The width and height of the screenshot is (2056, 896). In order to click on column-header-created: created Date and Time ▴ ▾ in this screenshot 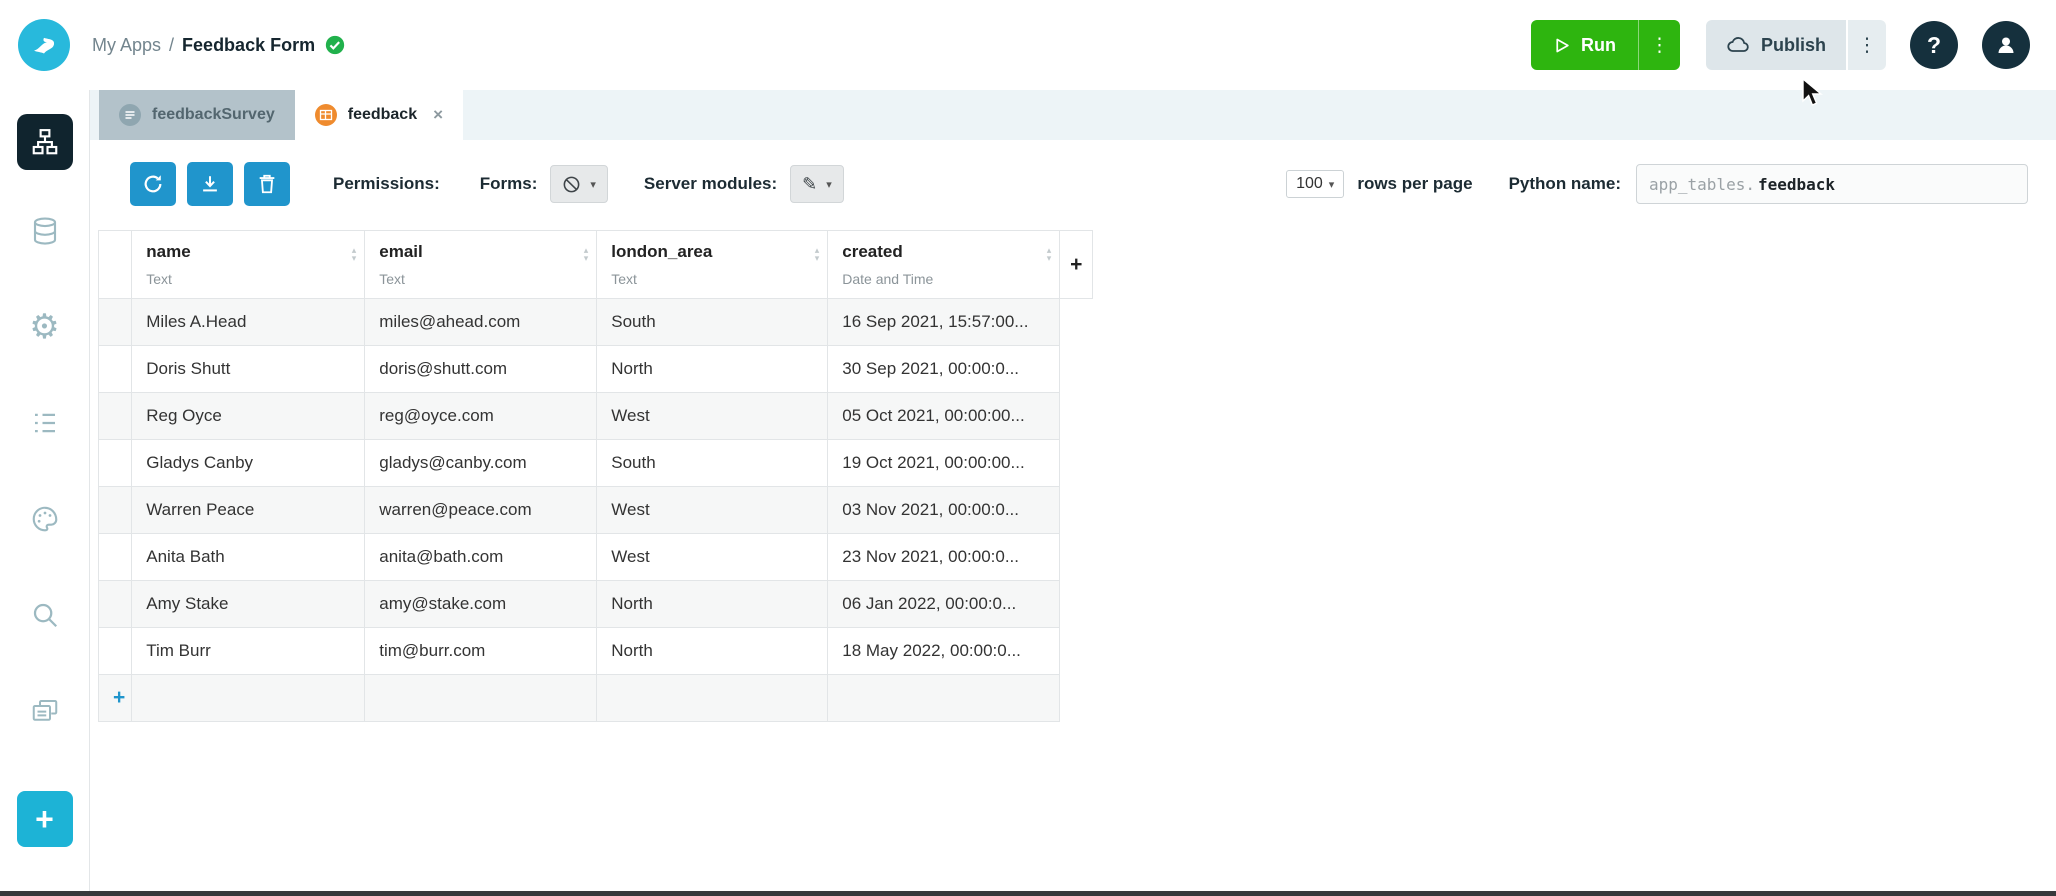, I will do `click(944, 264)`.